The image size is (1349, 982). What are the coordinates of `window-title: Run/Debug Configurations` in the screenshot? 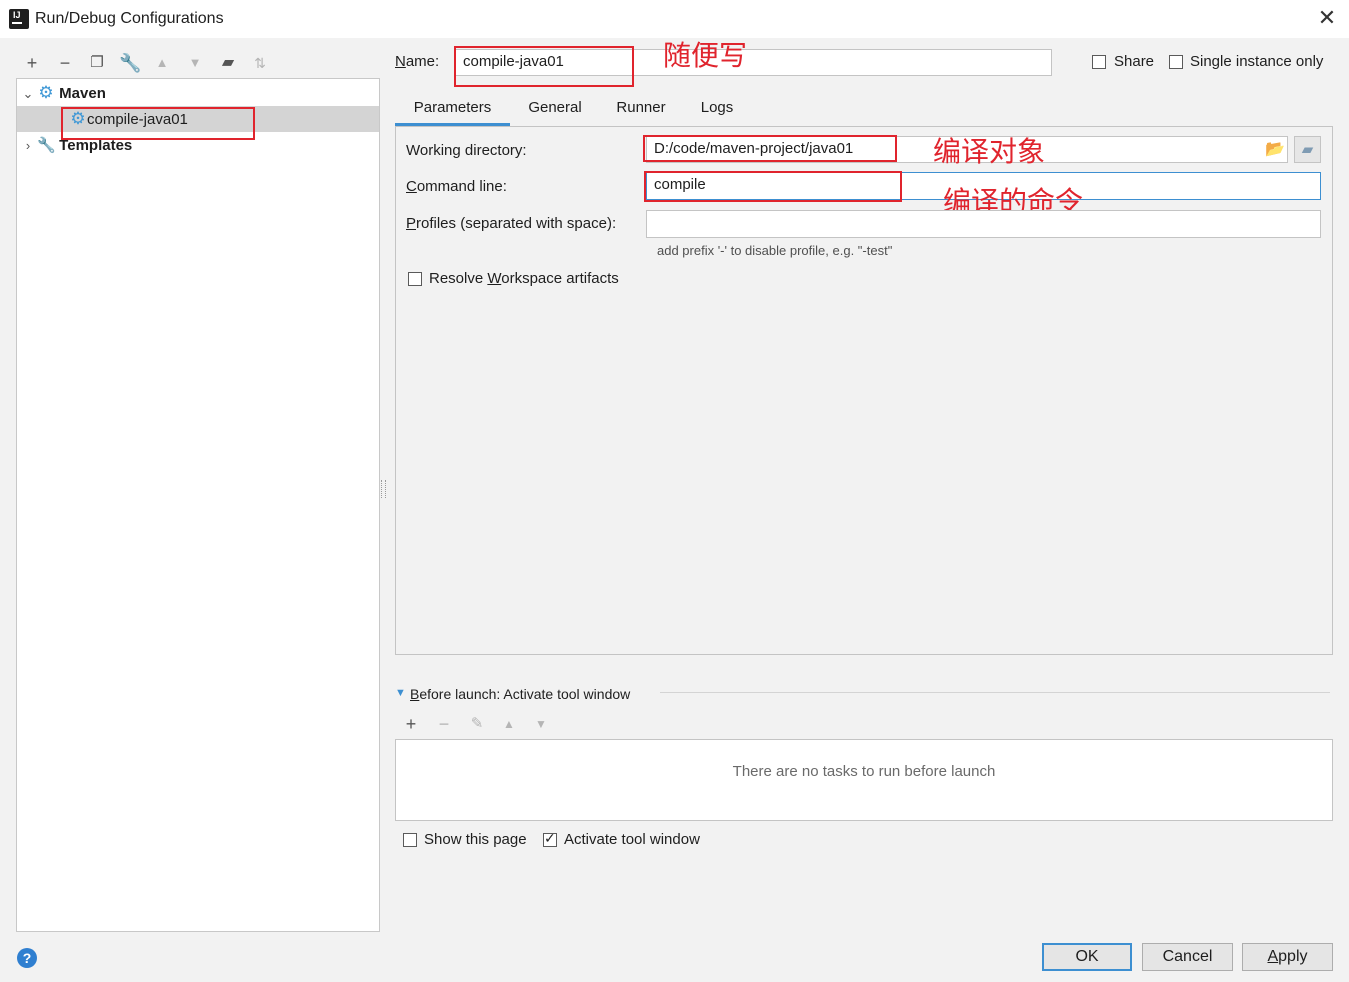 It's located at (129, 18).